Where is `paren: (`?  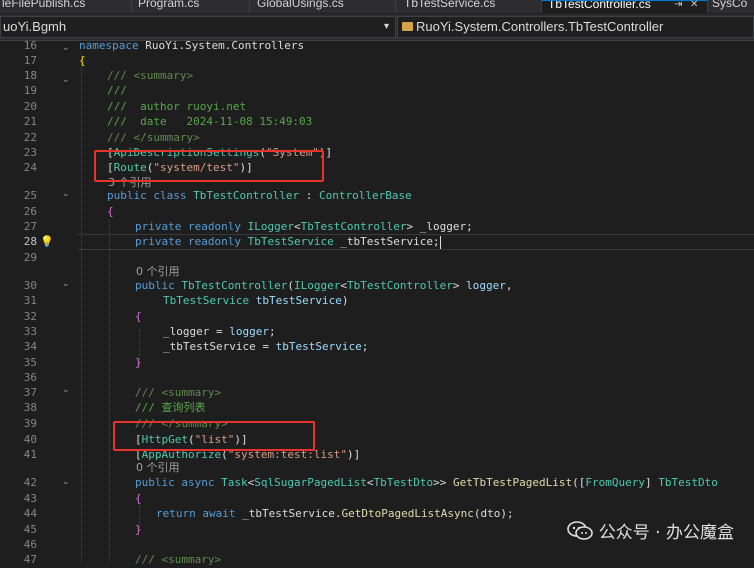 paren: ( is located at coordinates (290, 285).